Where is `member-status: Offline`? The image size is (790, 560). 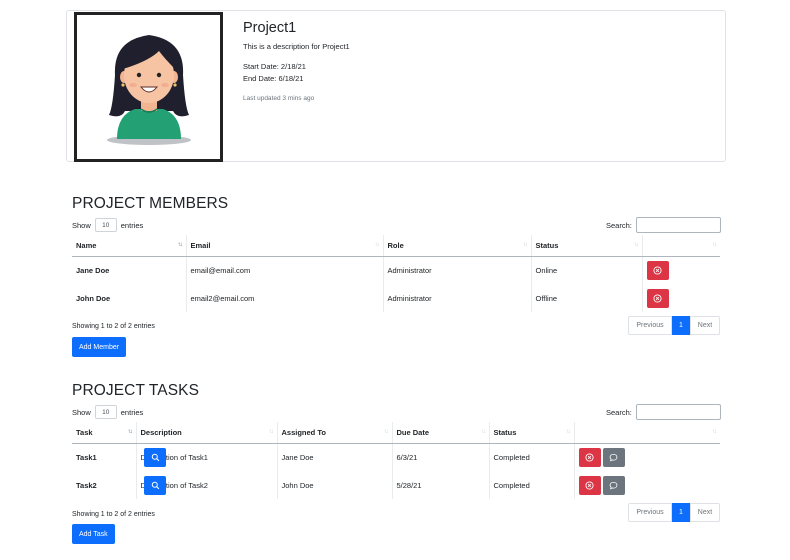
member-status: Offline is located at coordinates (587, 298).